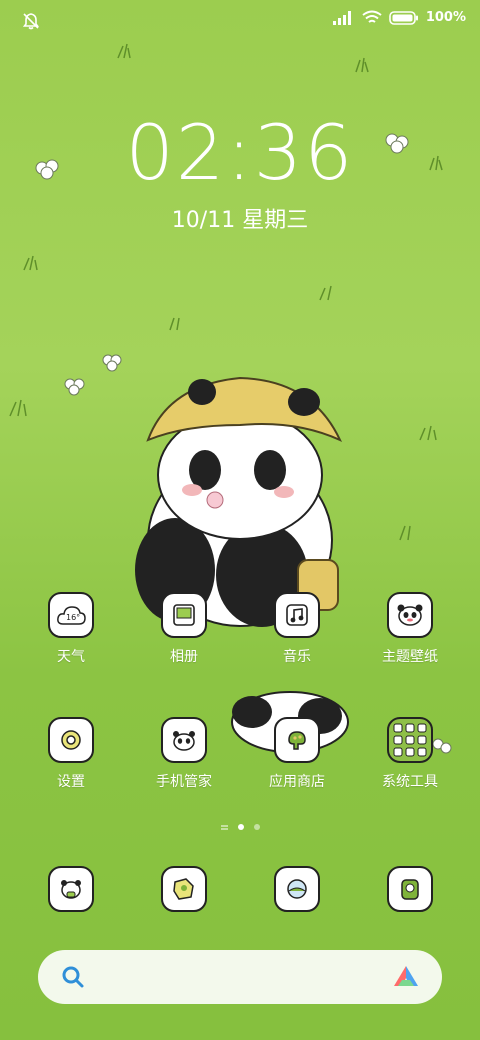  I want to click on camera-icon, so click(410, 889).